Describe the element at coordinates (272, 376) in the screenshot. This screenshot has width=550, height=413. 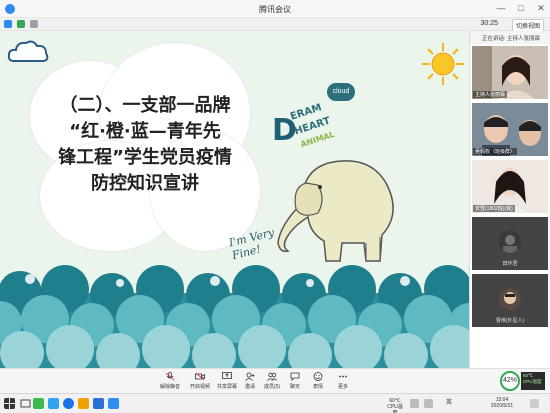
I see `members-icon` at that location.